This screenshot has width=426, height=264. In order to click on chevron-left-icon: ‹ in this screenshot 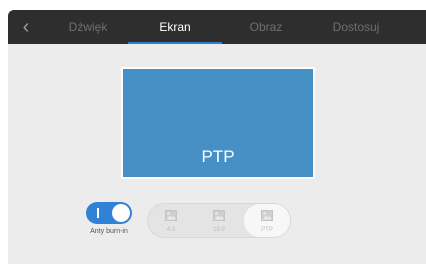, I will do `click(26, 27)`.